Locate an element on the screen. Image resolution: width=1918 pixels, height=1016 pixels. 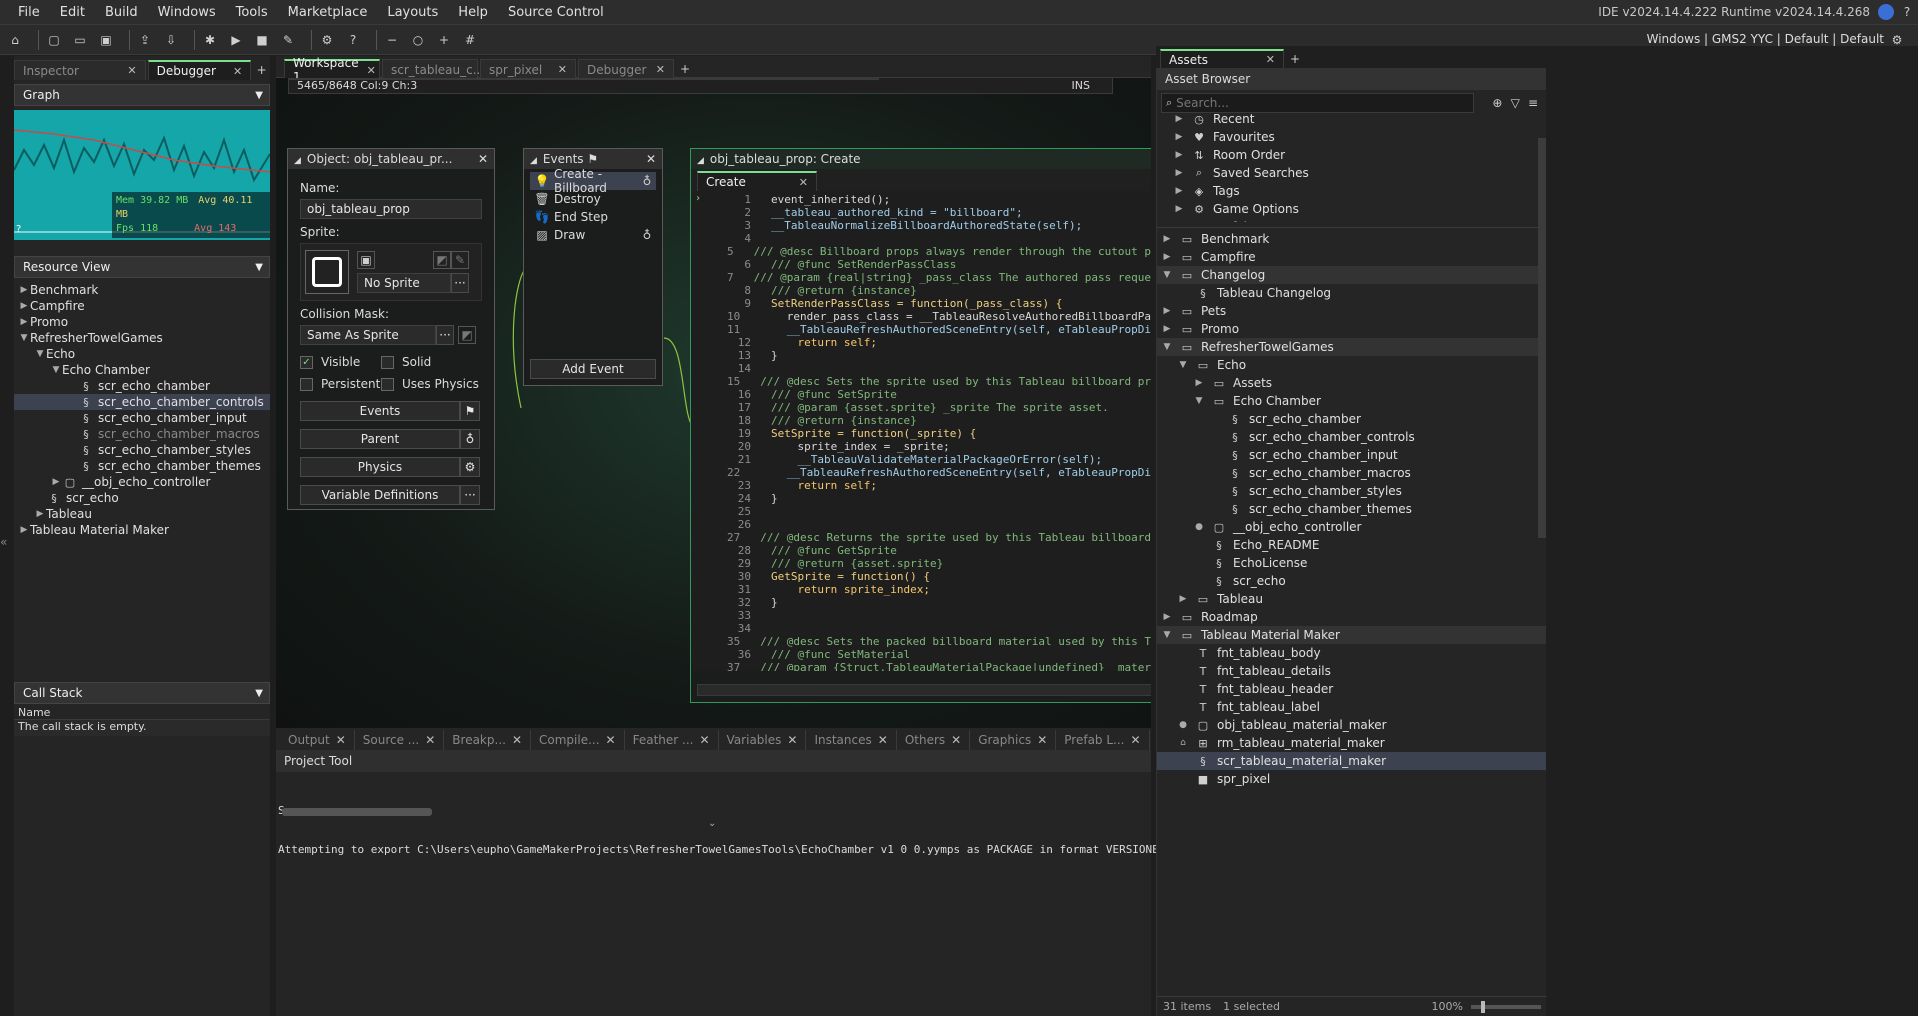
asset-tree-item: ▼ ▭ Echo Chamber is located at coordinates (1351, 401).